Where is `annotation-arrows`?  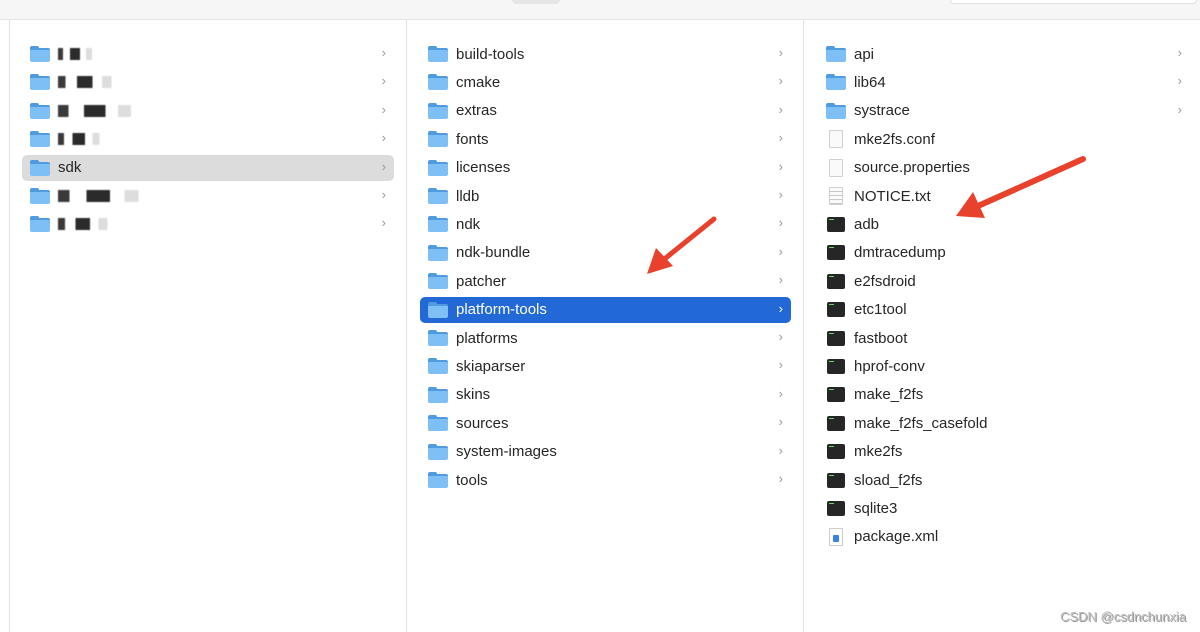
annotation-arrows is located at coordinates (866, 215).